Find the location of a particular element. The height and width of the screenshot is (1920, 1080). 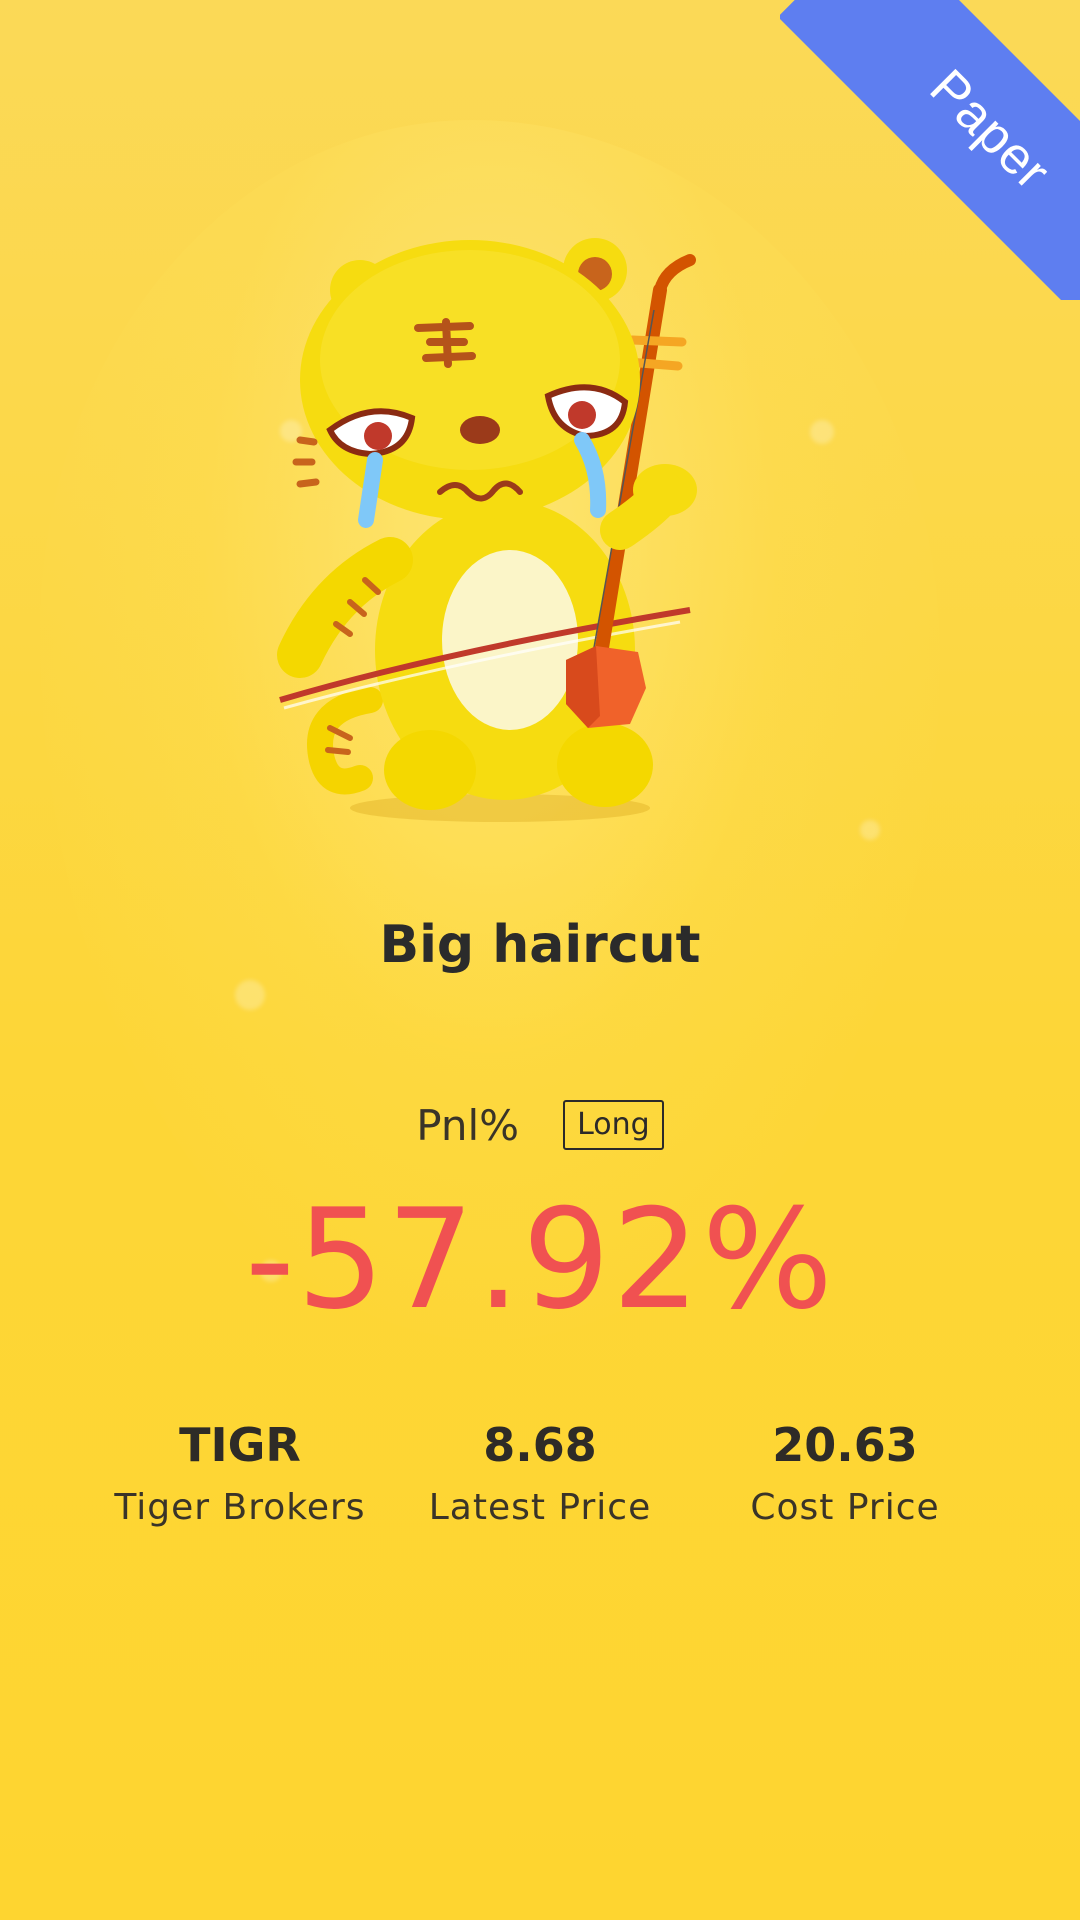

stock-name: Tiger Brokers is located at coordinates (240, 1507).